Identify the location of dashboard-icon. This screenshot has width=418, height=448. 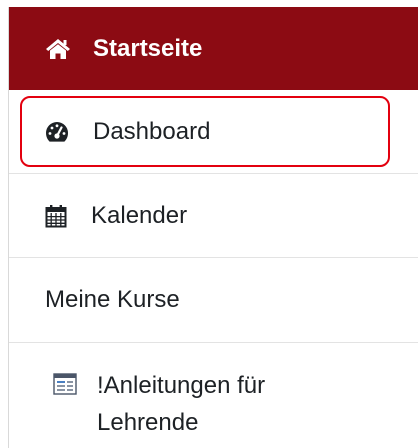
(57, 132).